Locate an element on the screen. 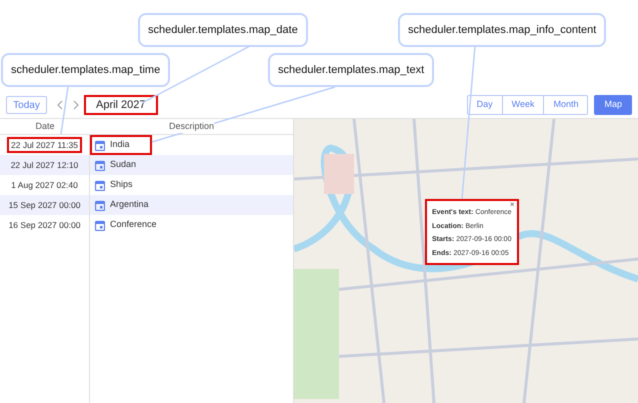 Image resolution: width=638 pixels, height=403 pixels. event-title: Sudan is located at coordinates (123, 165).